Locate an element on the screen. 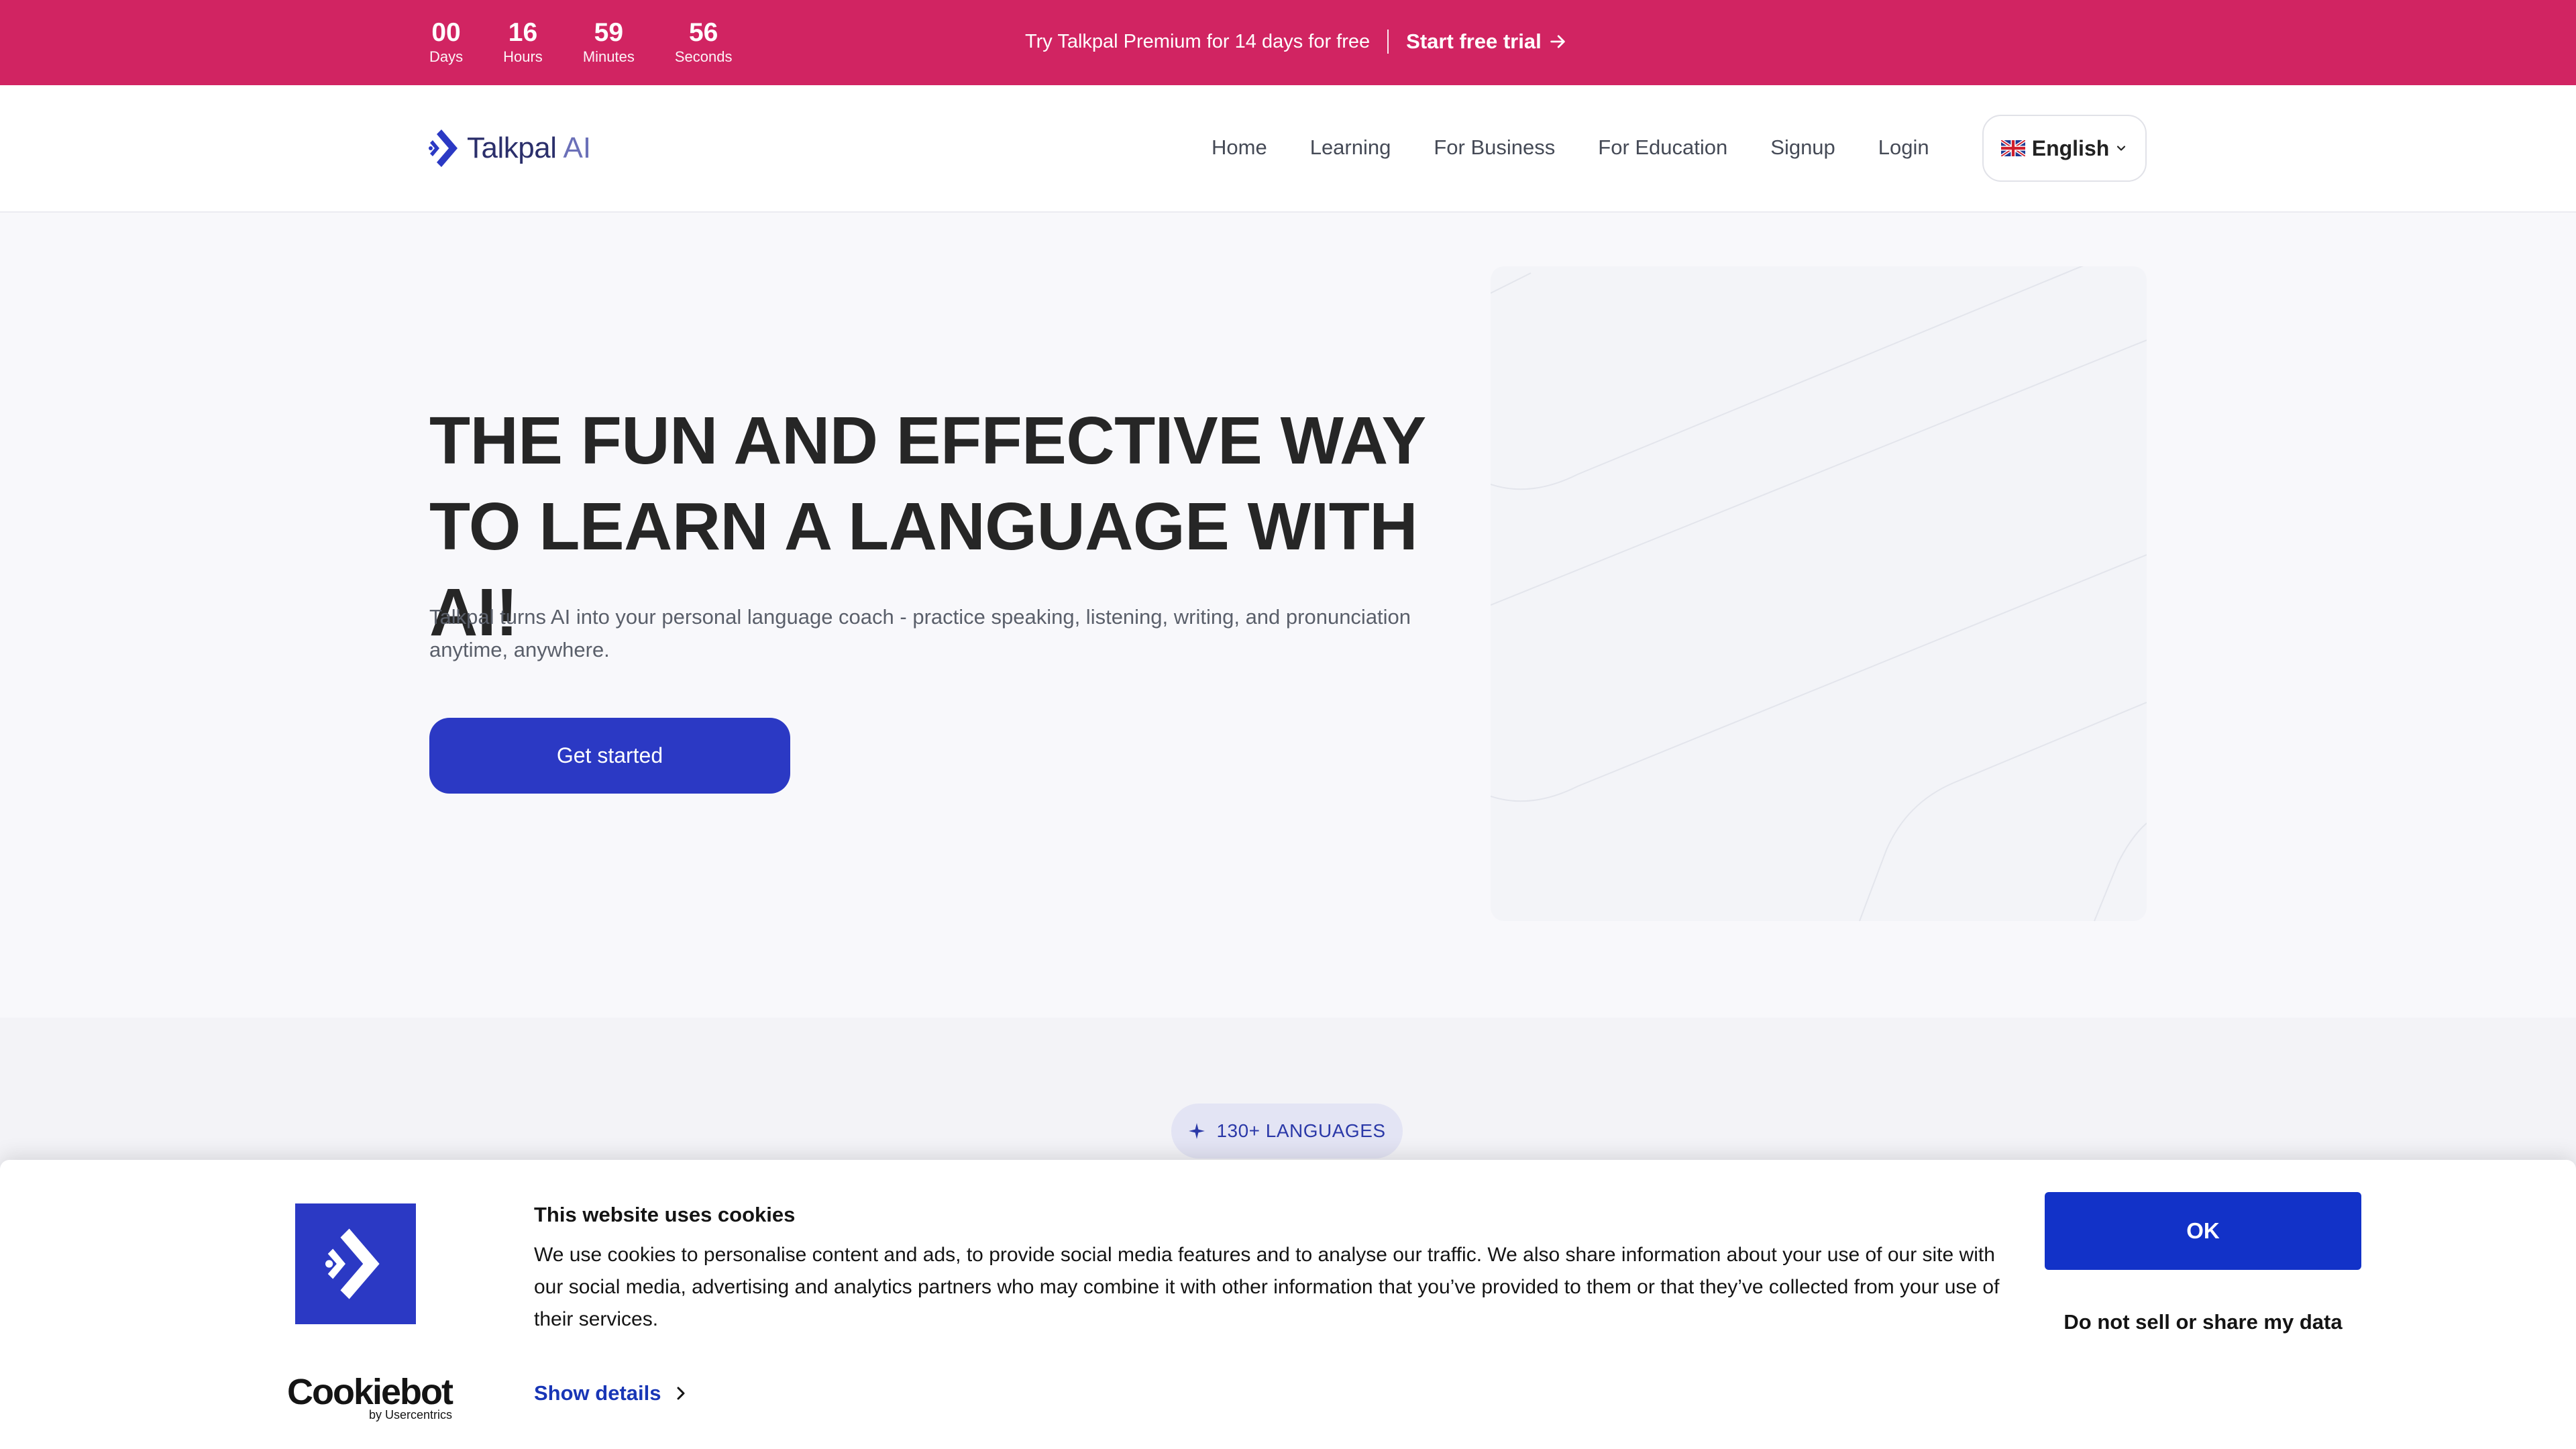 The width and height of the screenshot is (2576, 1449). show-details-label: Show details is located at coordinates (597, 1393).